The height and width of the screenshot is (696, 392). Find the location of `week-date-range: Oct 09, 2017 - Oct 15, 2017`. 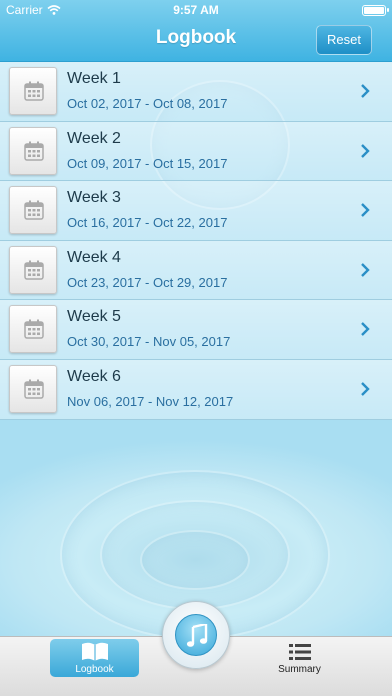

week-date-range: Oct 09, 2017 - Oct 15, 2017 is located at coordinates (147, 163).